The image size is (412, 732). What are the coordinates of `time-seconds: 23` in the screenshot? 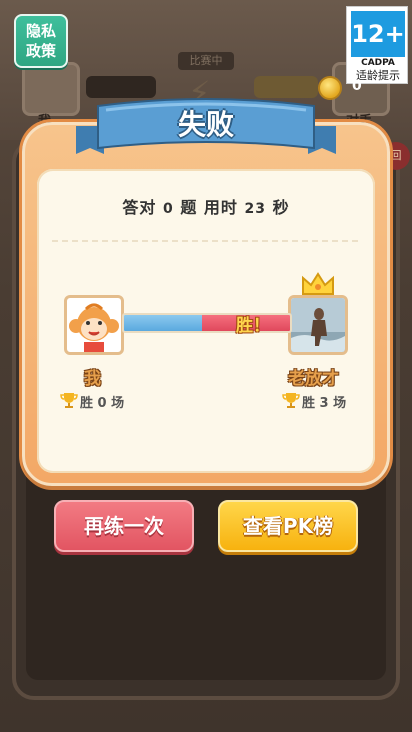 It's located at (255, 209).